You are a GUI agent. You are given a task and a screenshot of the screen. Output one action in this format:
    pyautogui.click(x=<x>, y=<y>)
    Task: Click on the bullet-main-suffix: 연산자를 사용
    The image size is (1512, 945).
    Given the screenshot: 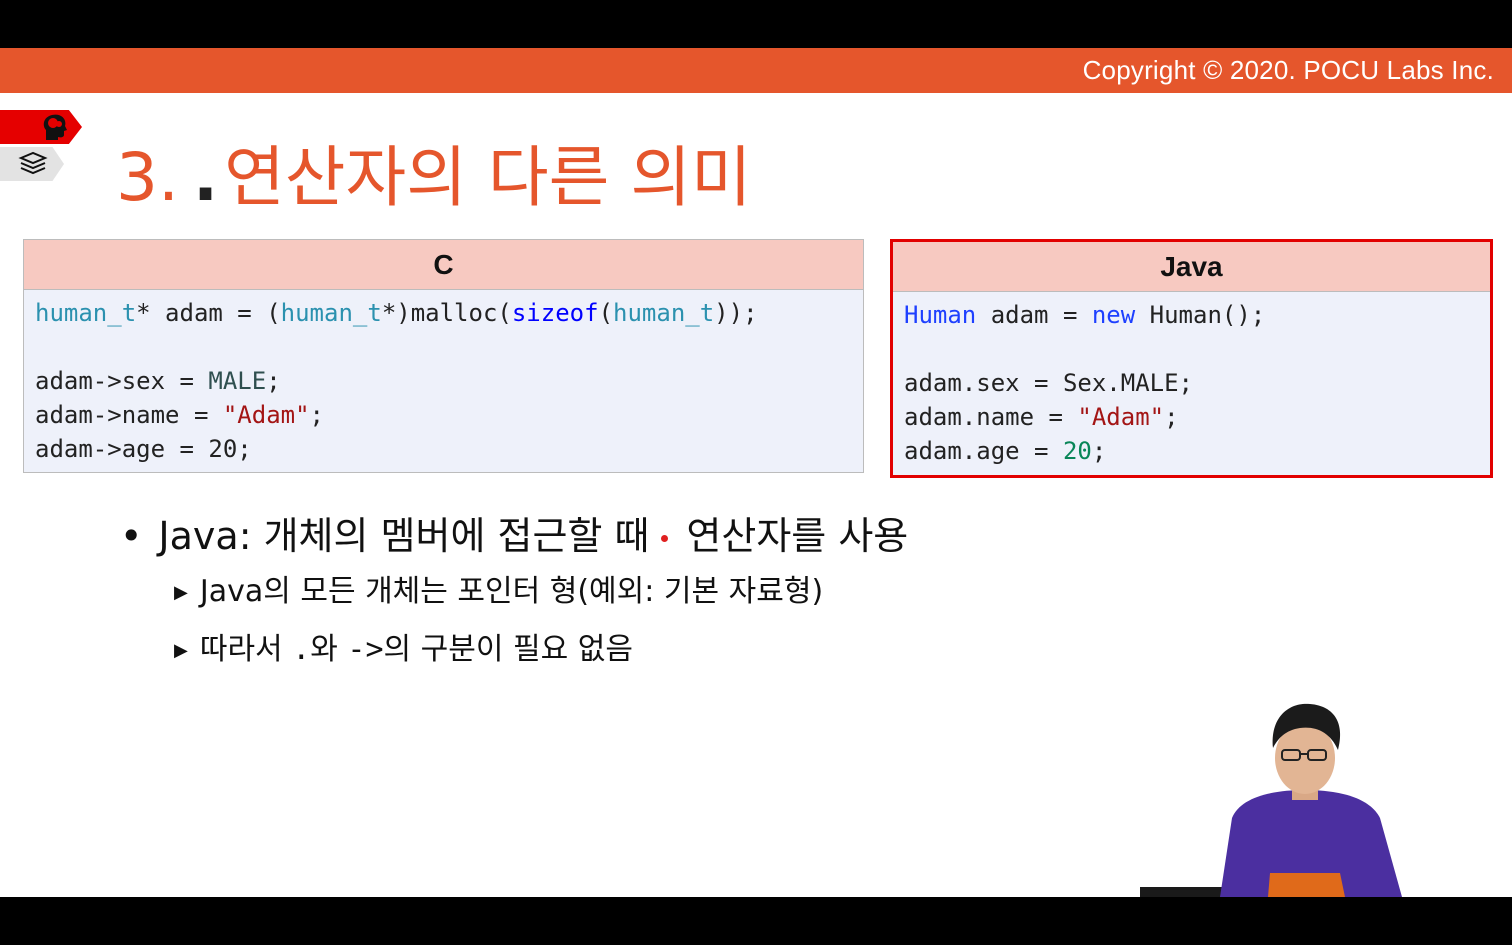 What is the action you would take?
    pyautogui.click(x=797, y=536)
    